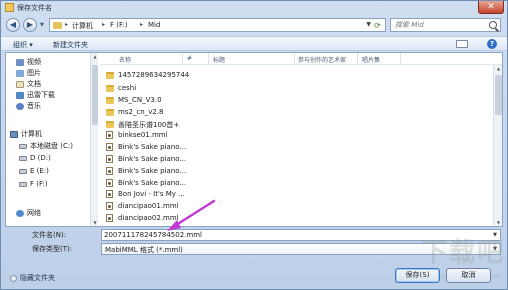  What do you see at coordinates (20, 73) in the screenshot?
I see `picture-library-icon` at bounding box center [20, 73].